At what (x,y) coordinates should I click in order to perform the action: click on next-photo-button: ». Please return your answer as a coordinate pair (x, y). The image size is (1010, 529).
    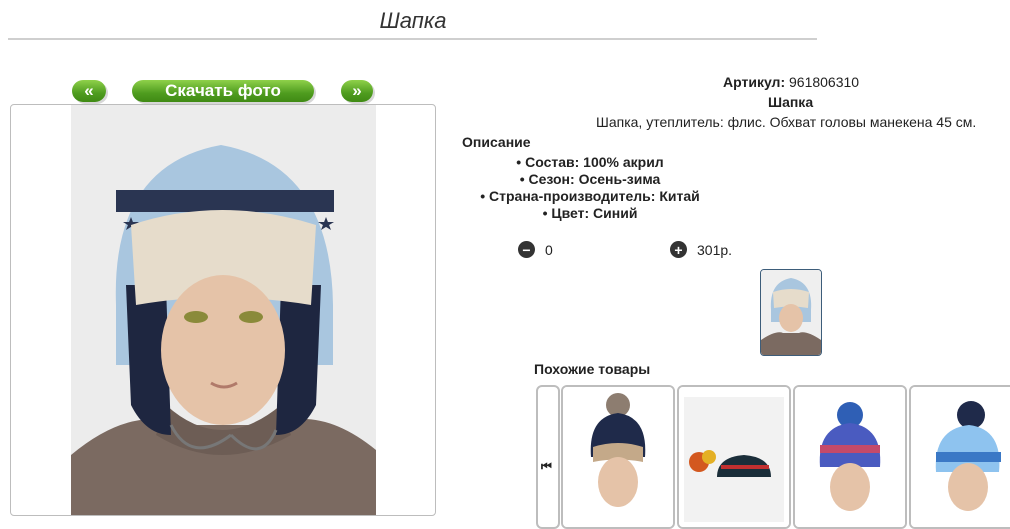
    Looking at the image, I should click on (357, 91).